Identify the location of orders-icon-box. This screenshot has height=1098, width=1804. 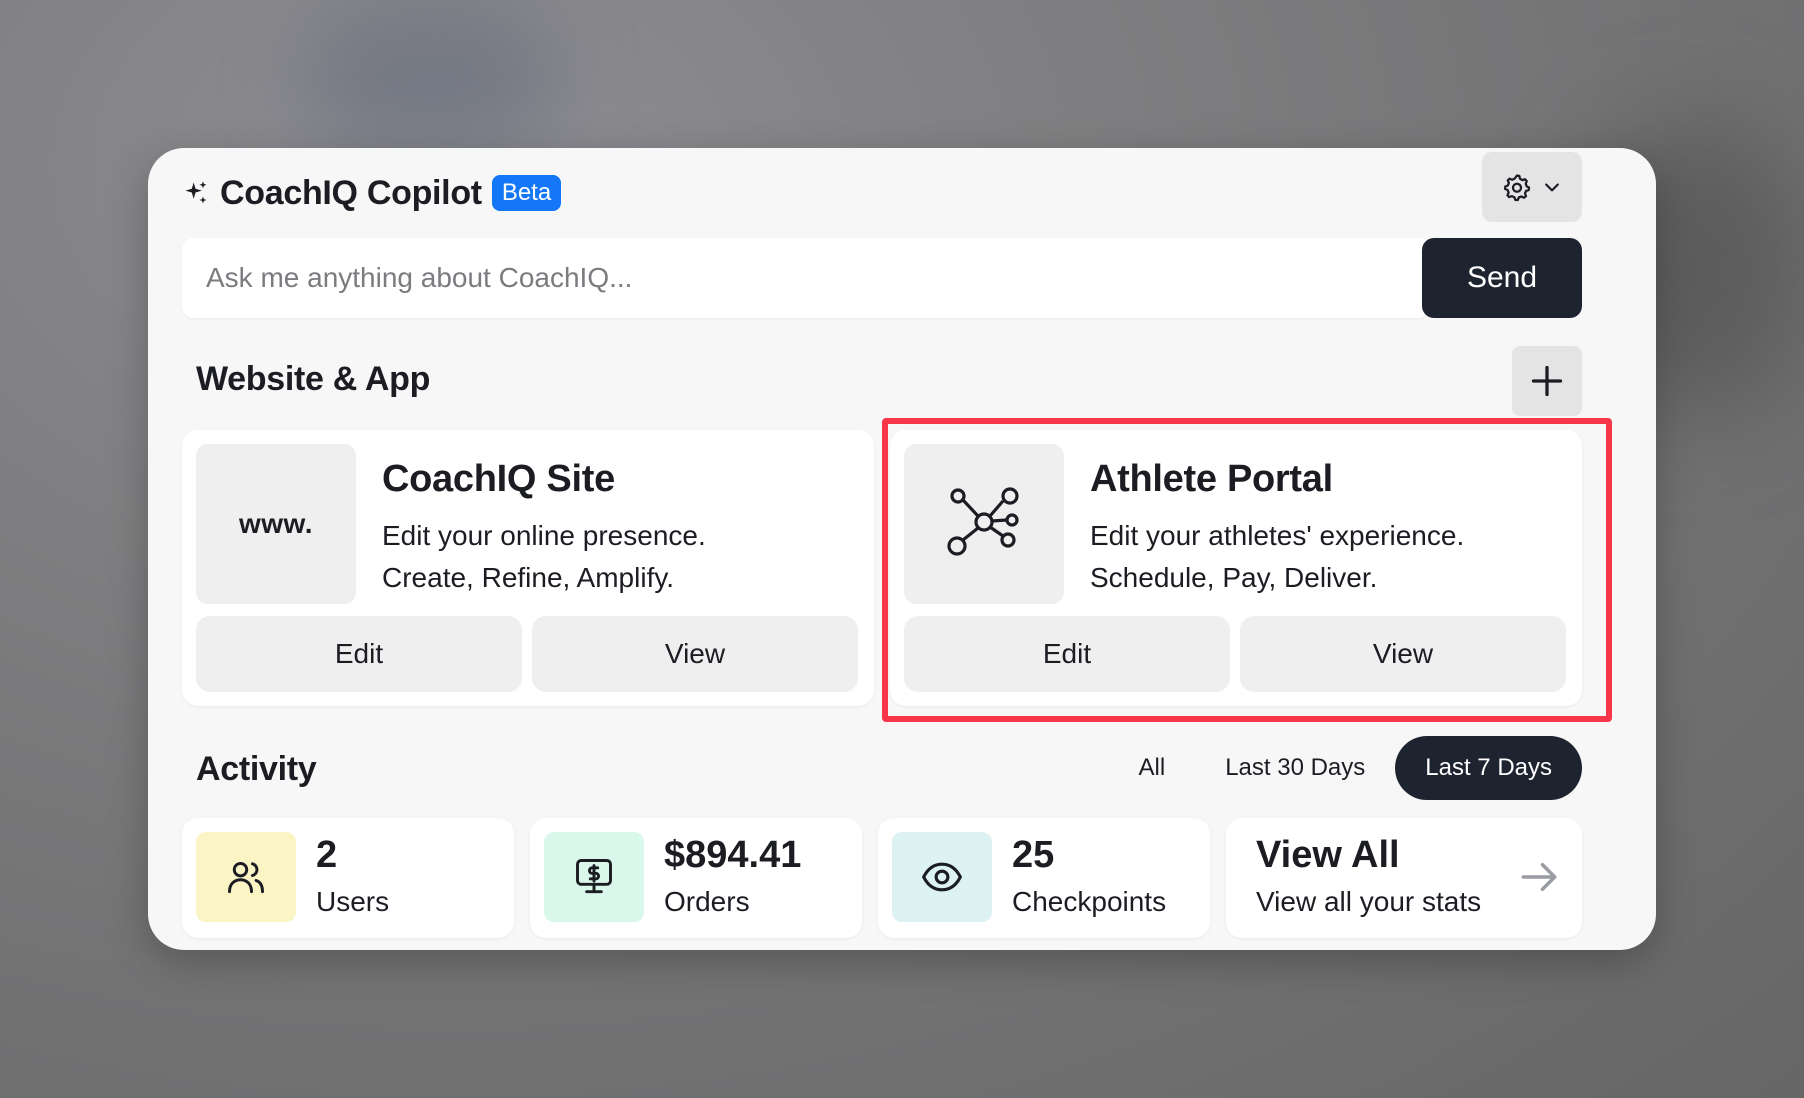
(594, 877).